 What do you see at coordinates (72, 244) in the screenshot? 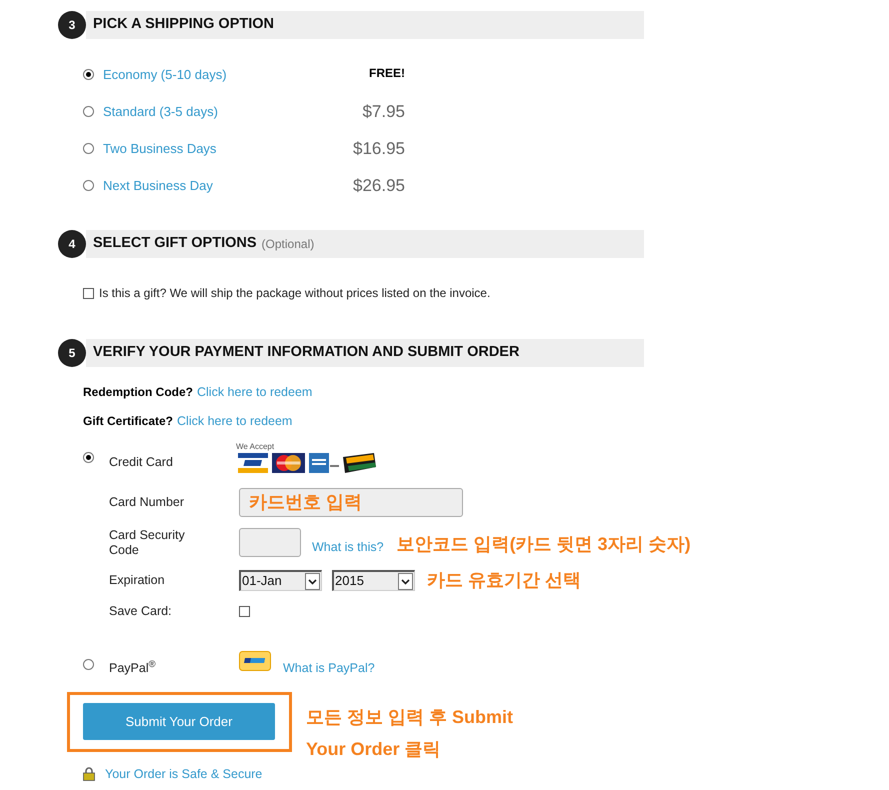
I see `step-number: 4` at bounding box center [72, 244].